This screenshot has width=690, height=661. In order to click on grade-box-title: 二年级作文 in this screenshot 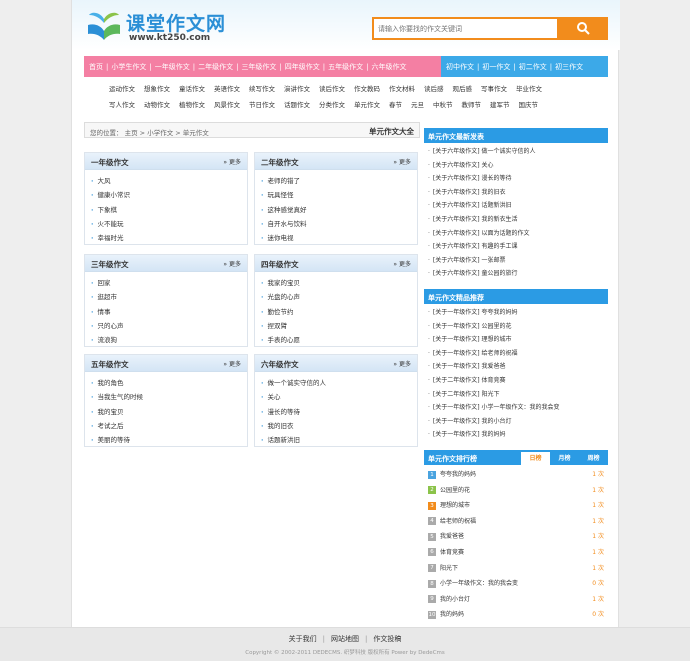, I will do `click(280, 162)`.